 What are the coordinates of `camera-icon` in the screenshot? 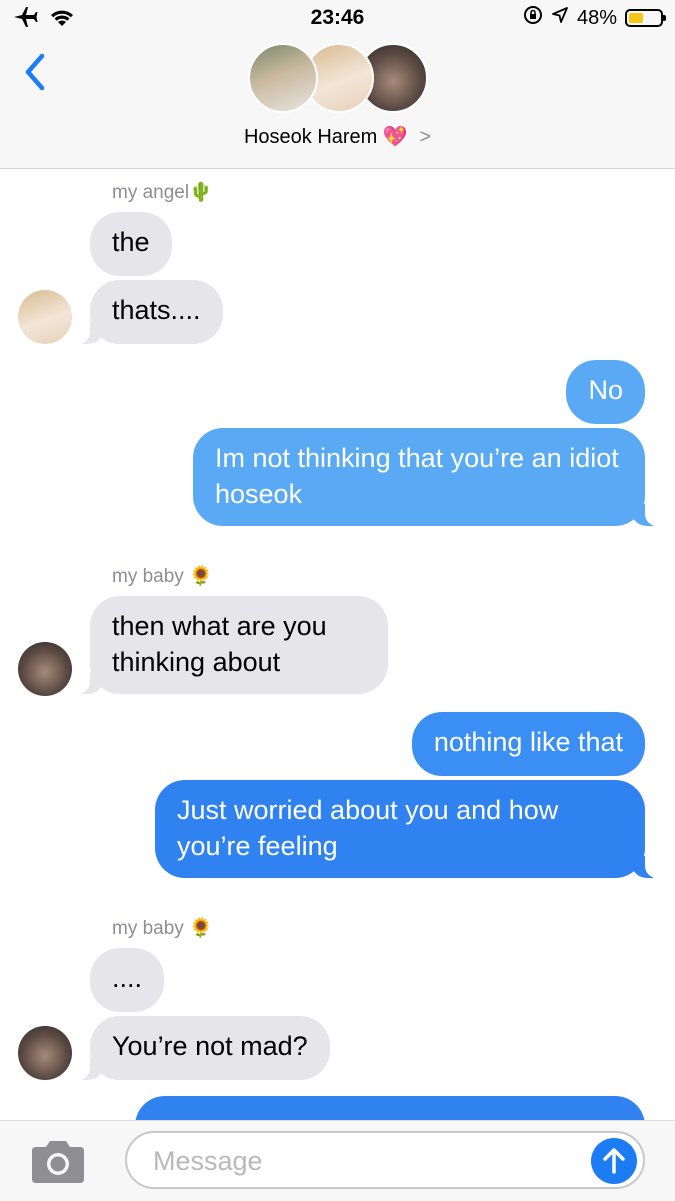 It's located at (58, 1165).